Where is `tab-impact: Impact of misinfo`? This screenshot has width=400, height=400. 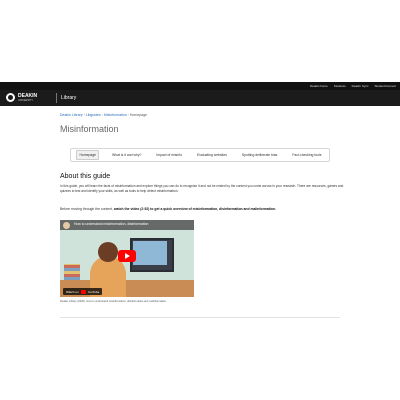 tab-impact: Impact of misinfo is located at coordinates (169, 155).